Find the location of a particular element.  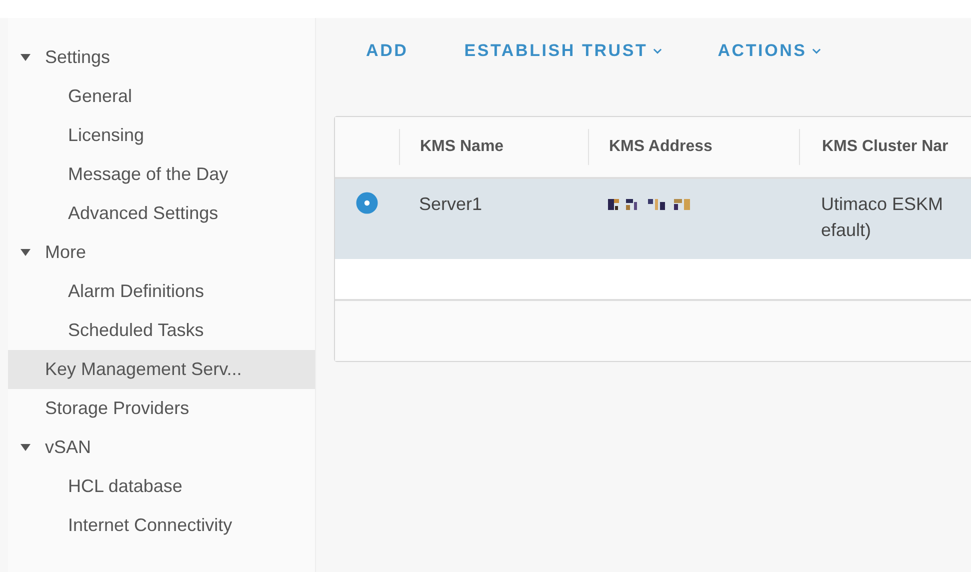

sidebar-item: Settings is located at coordinates (161, 57).